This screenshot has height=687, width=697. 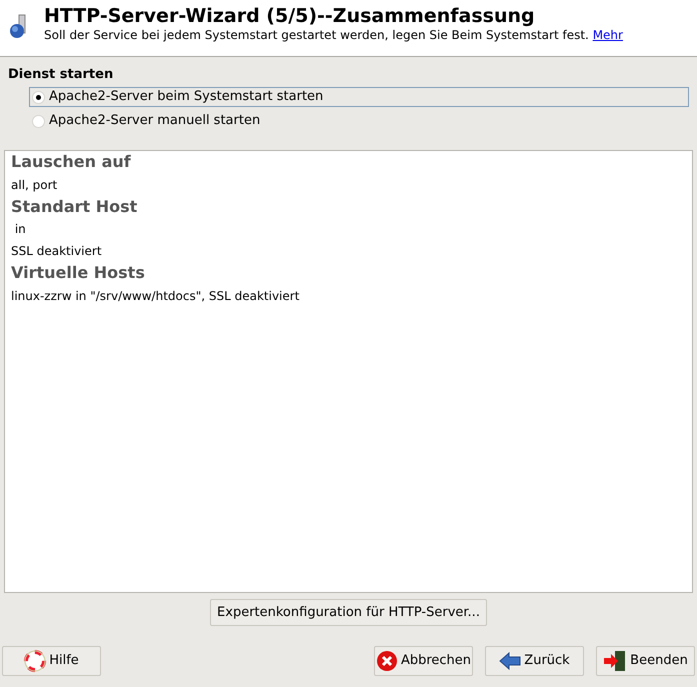 What do you see at coordinates (387, 661) in the screenshot?
I see `cancel-icon` at bounding box center [387, 661].